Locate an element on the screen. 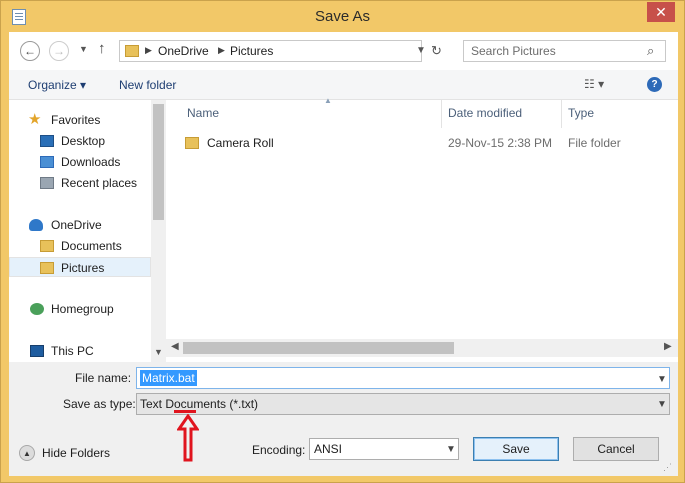 The width and height of the screenshot is (685, 483). nav-item-recent-places: Recent places is located at coordinates (80, 183).